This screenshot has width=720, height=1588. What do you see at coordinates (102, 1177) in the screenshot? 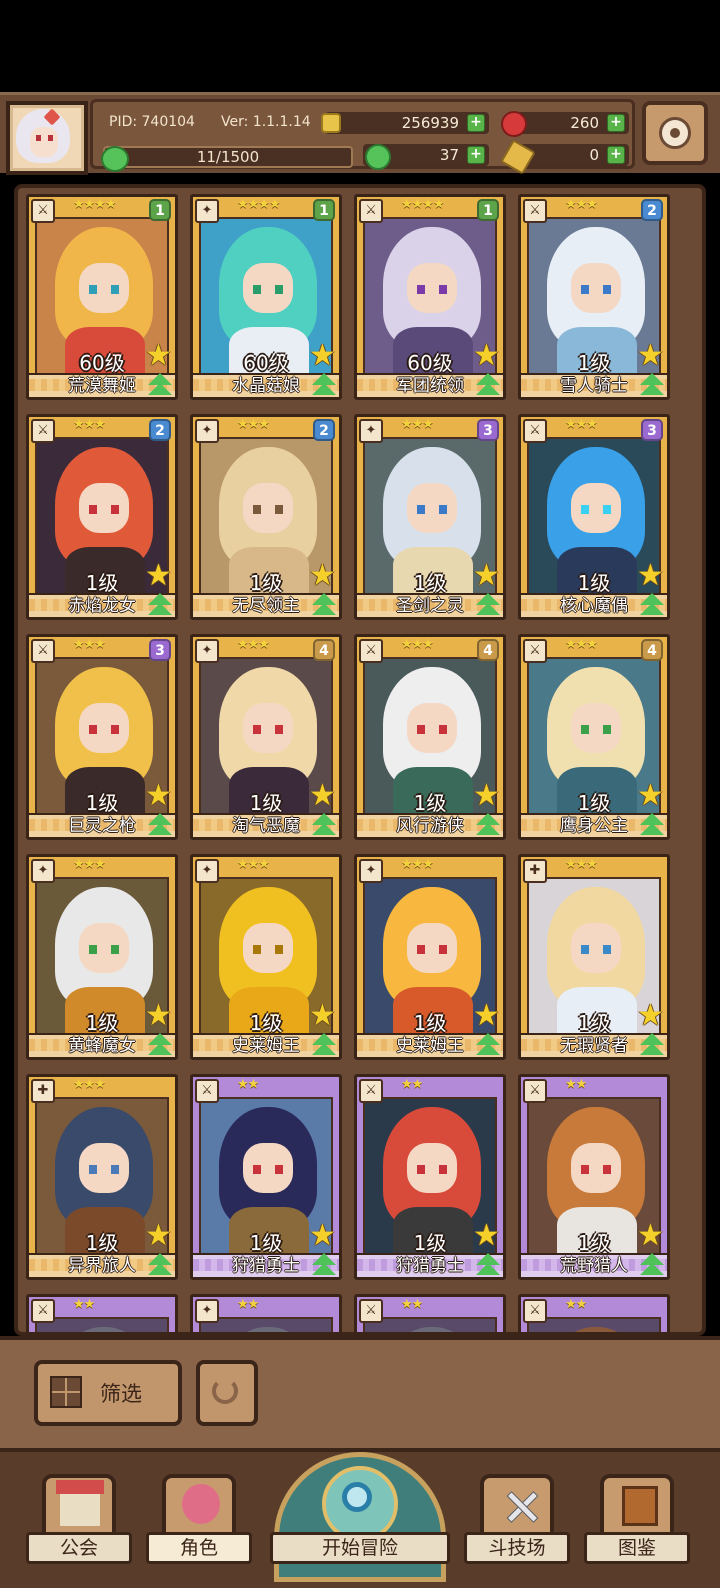
I see `character-card: ✚ ★★★ 1级 异界旅人 ★` at bounding box center [102, 1177].